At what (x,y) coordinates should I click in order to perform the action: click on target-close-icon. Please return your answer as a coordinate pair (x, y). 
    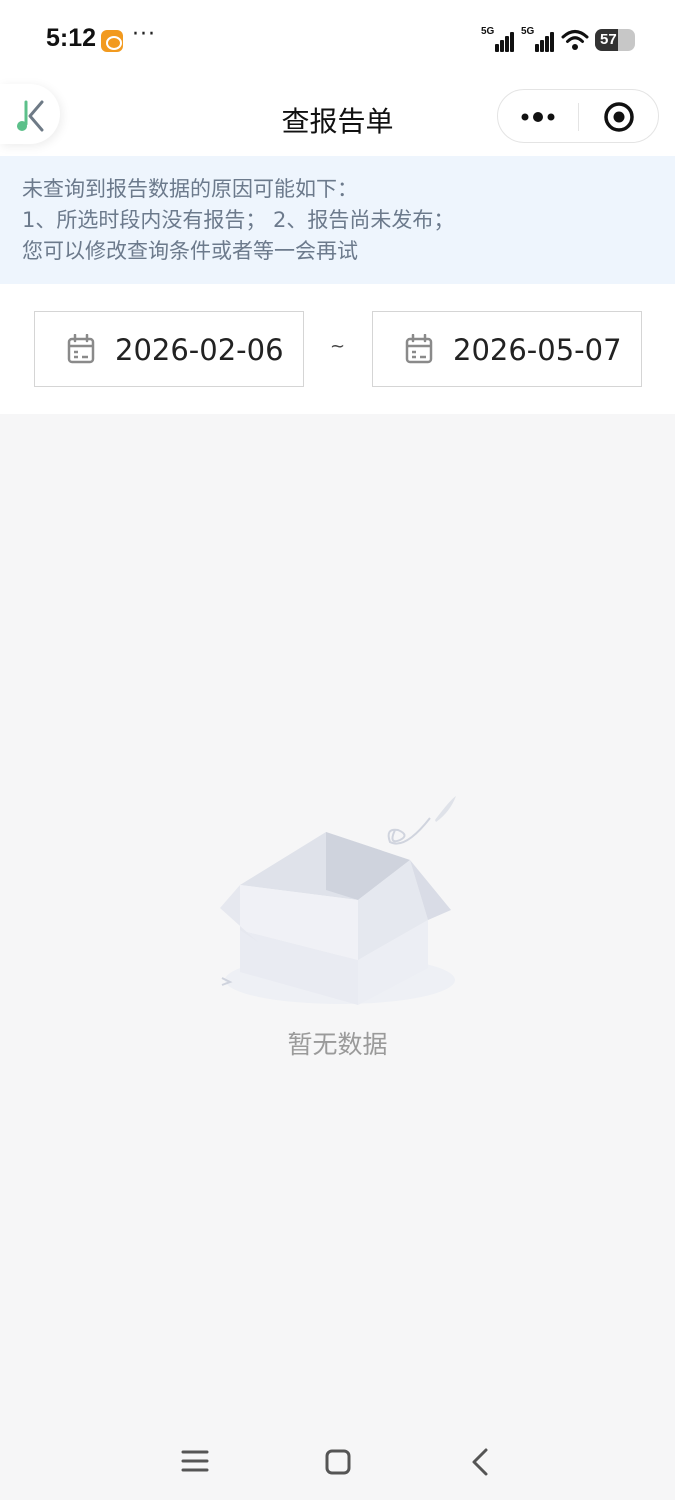
    Looking at the image, I should click on (619, 117).